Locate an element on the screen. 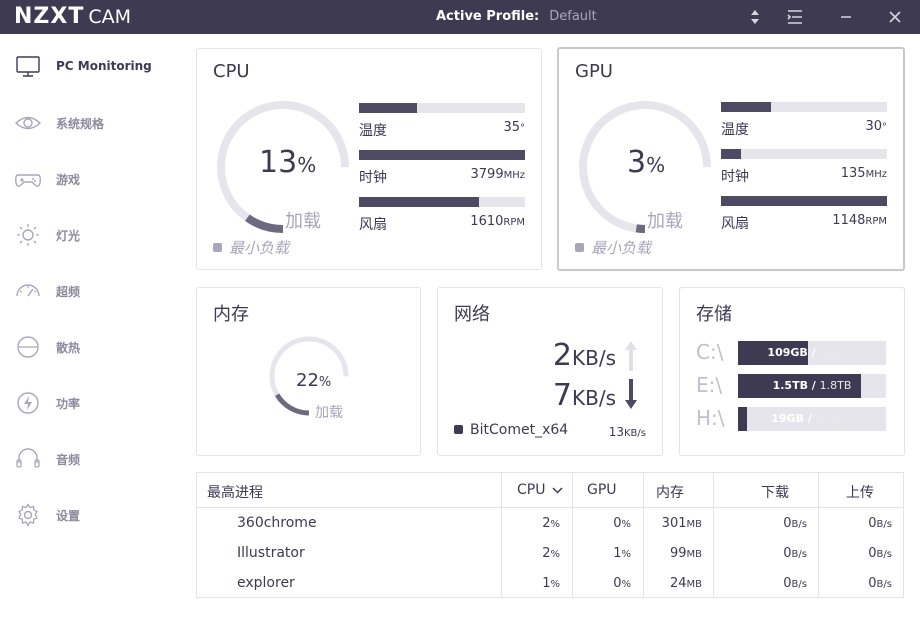 Image resolution: width=920 pixels, height=640 pixels. sidebar-item-label: PC Monitoring is located at coordinates (104, 66).